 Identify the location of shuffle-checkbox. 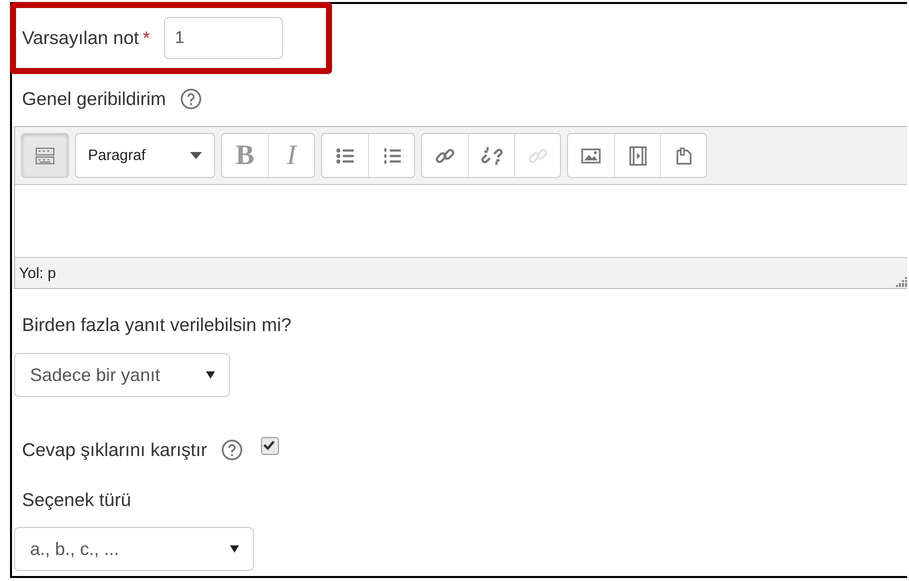
(270, 446).